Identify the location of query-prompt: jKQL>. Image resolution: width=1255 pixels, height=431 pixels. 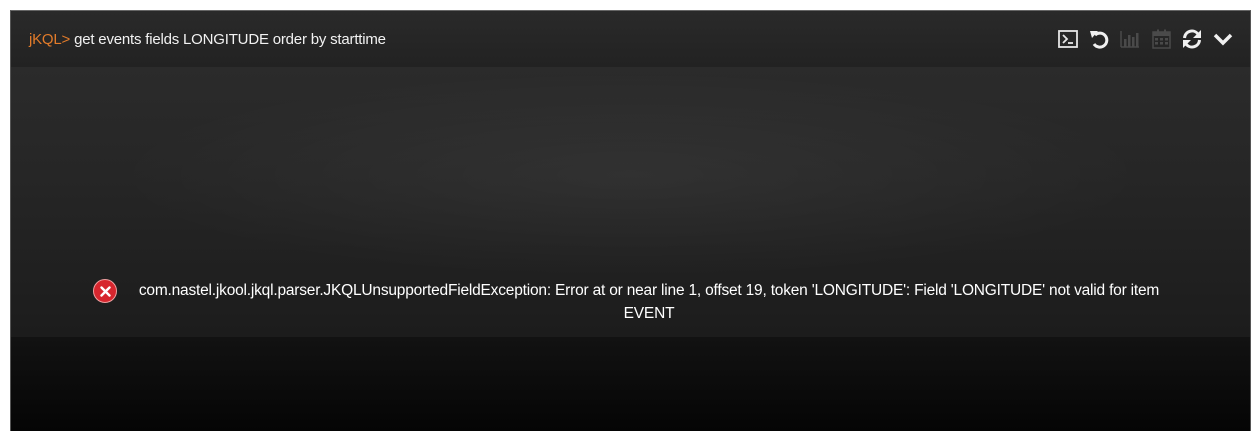
(50, 39).